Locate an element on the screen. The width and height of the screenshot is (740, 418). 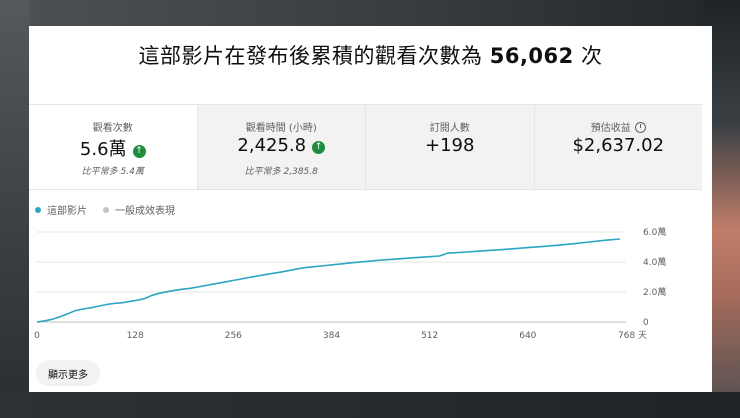
metric-label: 預估收益 is located at coordinates (619, 126).